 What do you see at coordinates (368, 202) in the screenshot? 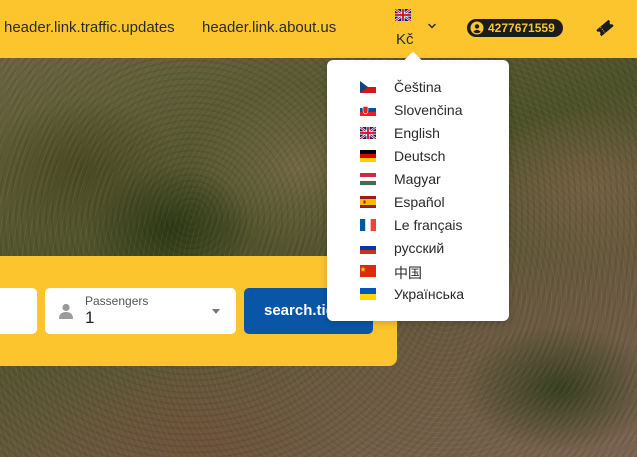
I see `spanish-flag-icon` at bounding box center [368, 202].